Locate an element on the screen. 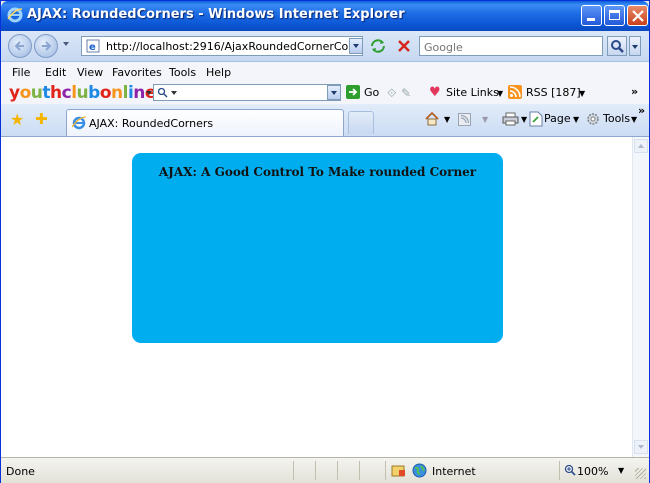 Image resolution: width=650 pixels, height=483 pixels. toolbar-overflow-chevron: » is located at coordinates (634, 91).